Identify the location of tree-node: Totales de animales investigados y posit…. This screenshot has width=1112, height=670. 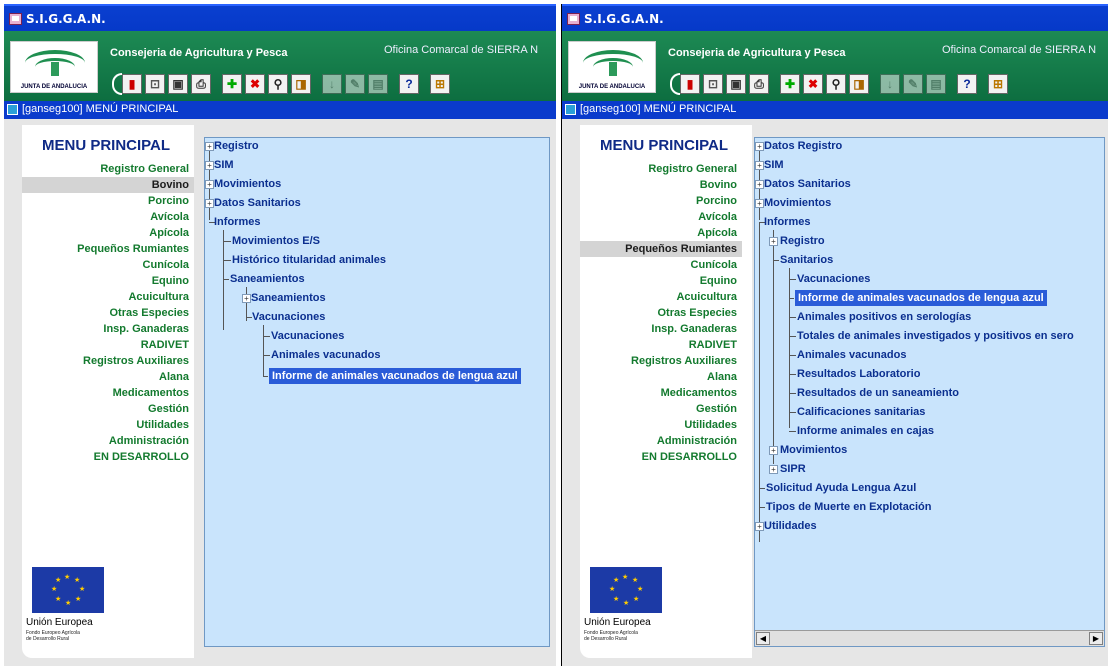
(935, 336).